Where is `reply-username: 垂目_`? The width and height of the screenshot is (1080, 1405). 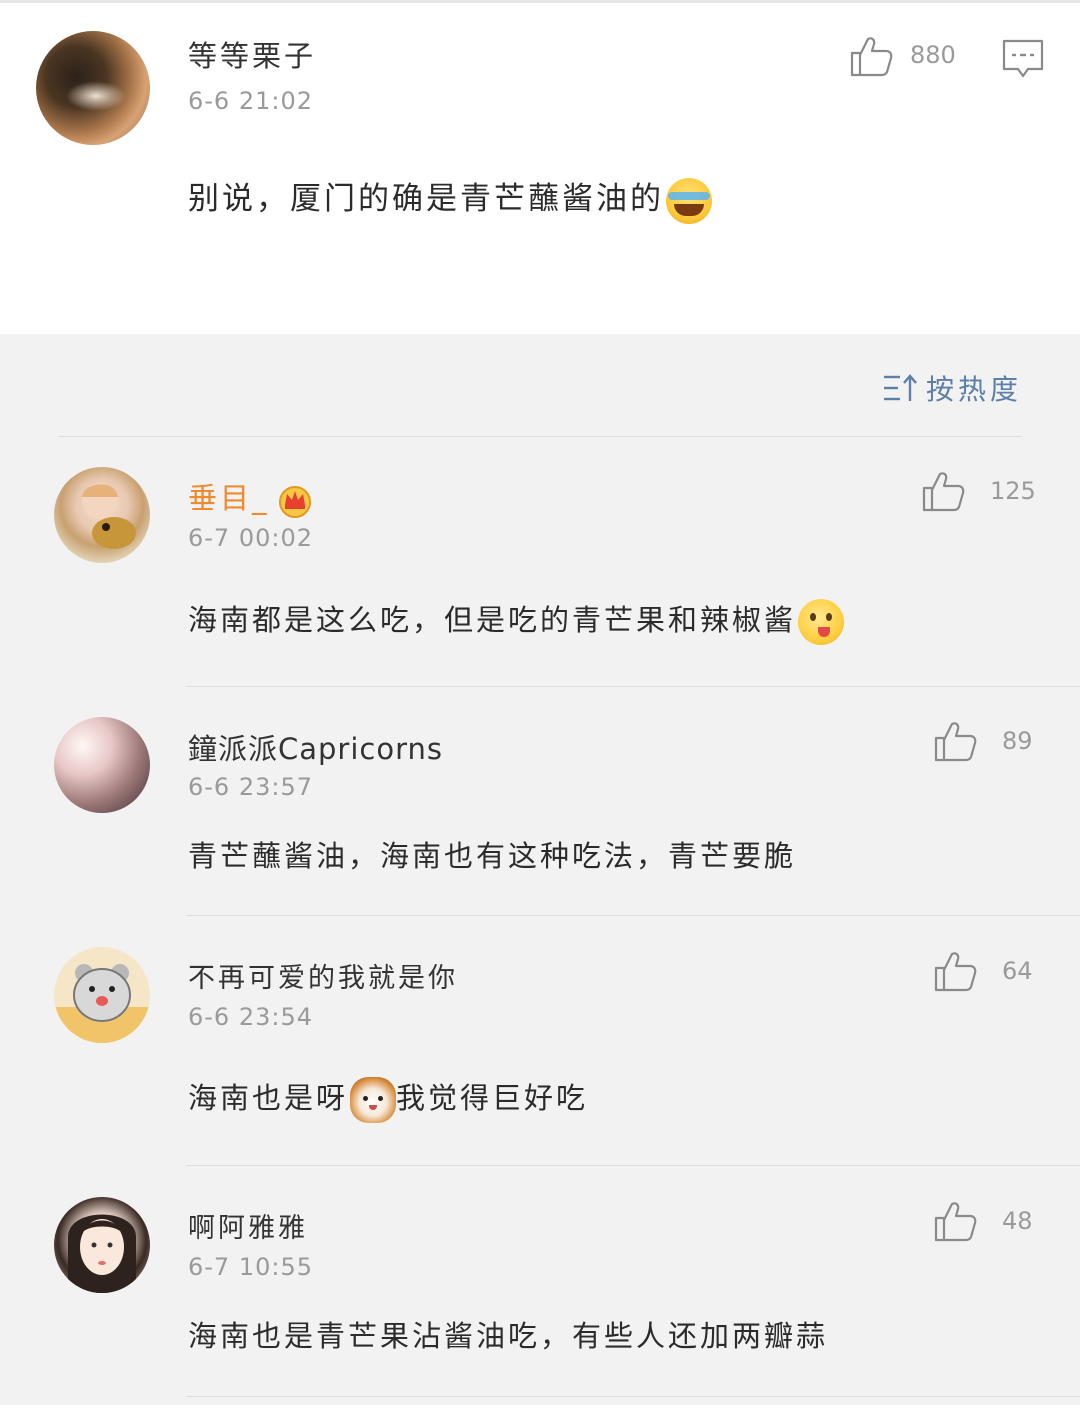 reply-username: 垂目_ is located at coordinates (251, 497).